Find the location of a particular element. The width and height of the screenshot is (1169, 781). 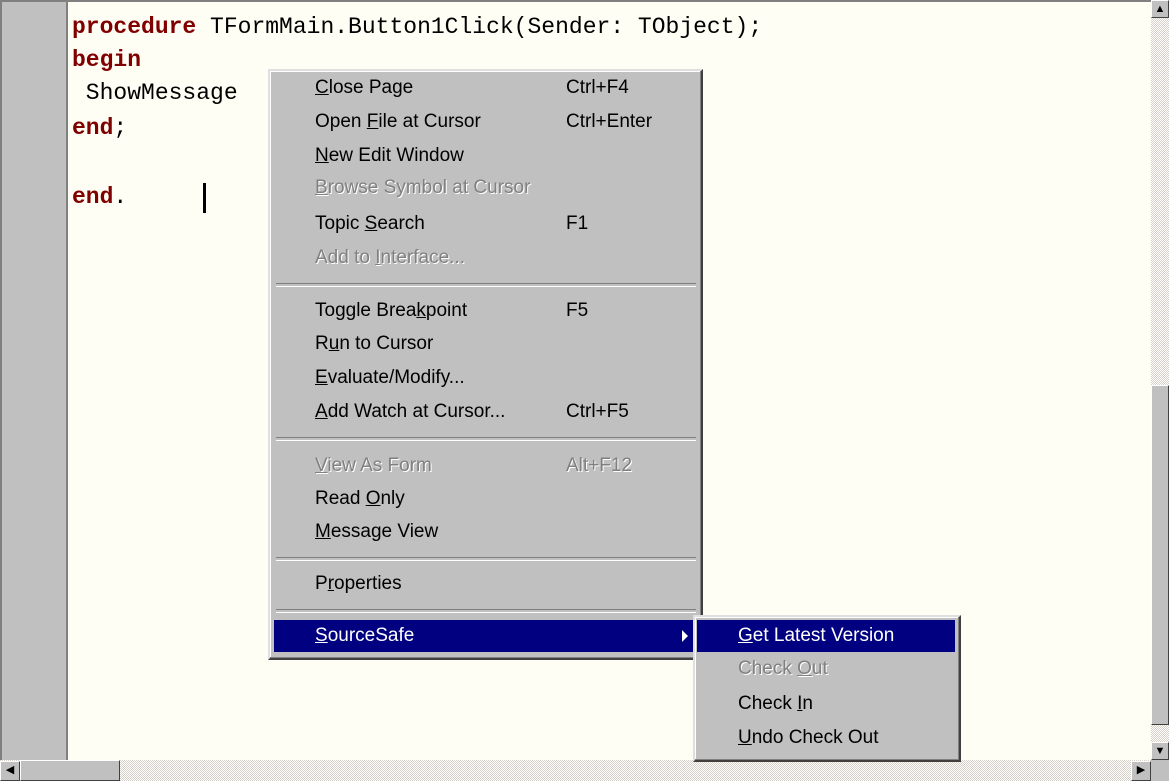

menu-item-label: Run to Cursor is located at coordinates (374, 343).